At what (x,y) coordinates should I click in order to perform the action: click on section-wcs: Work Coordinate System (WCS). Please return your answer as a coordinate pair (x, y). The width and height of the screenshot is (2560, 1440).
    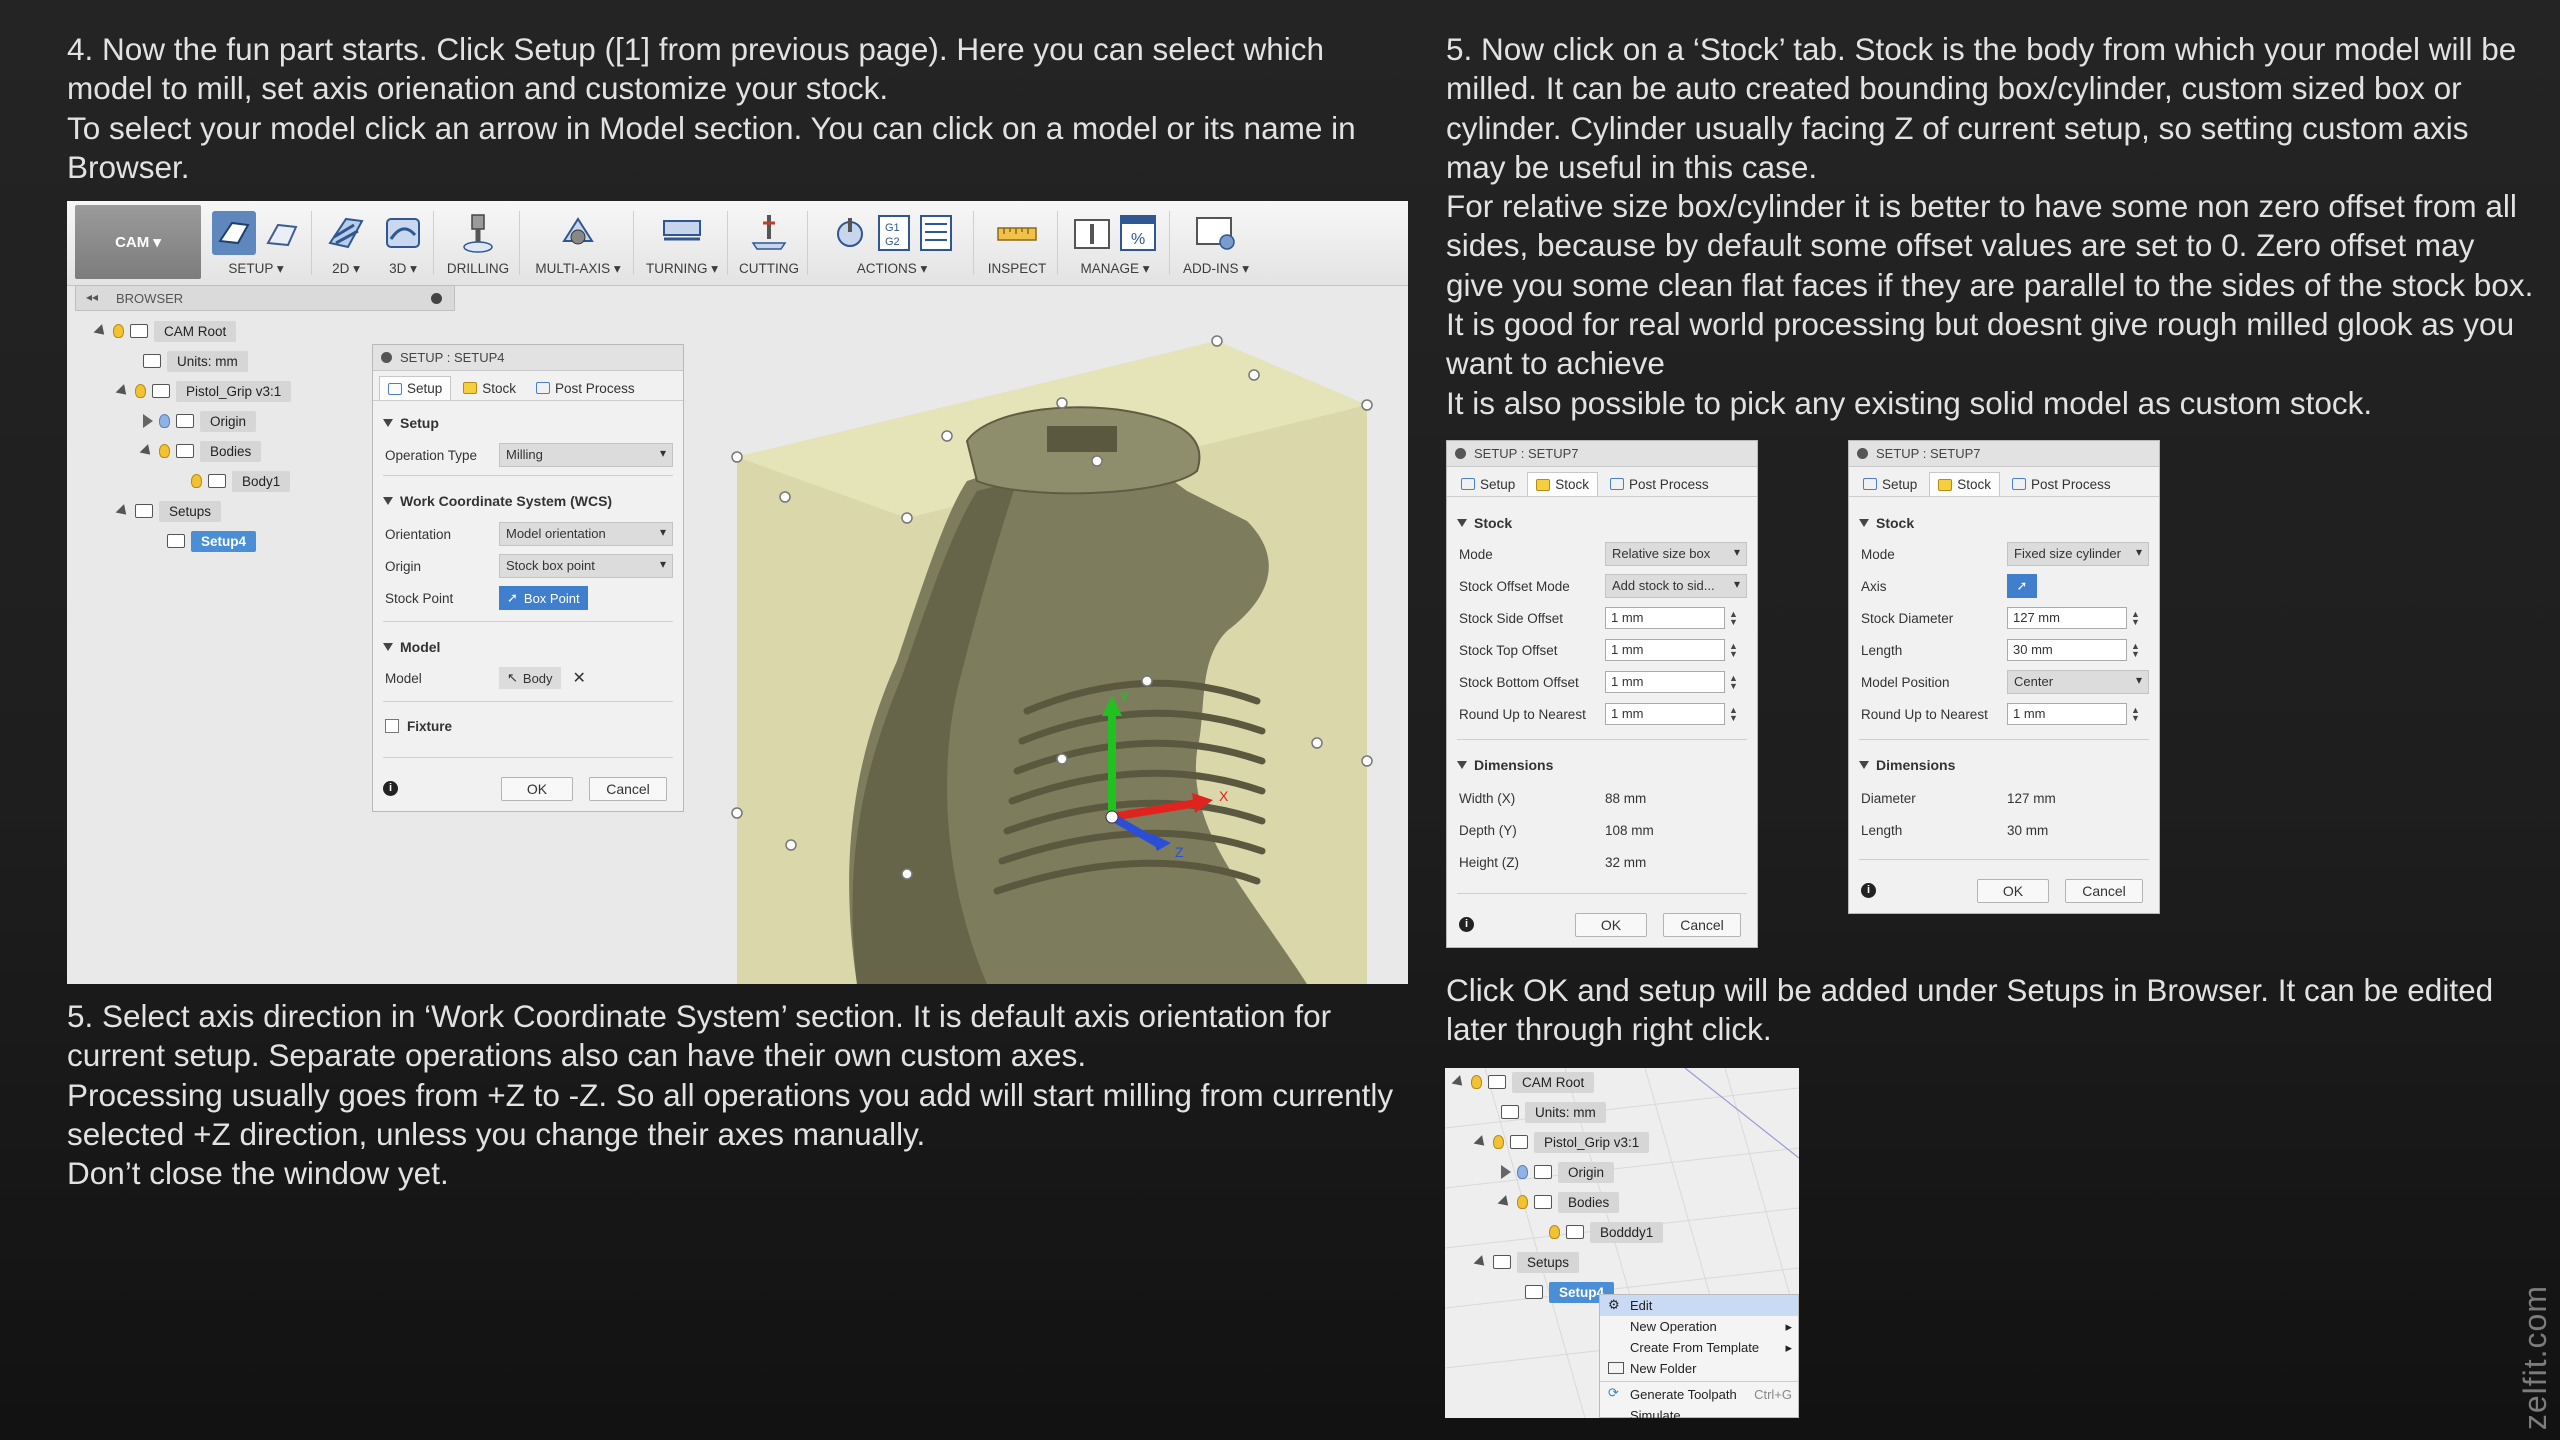
    Looking at the image, I should click on (497, 501).